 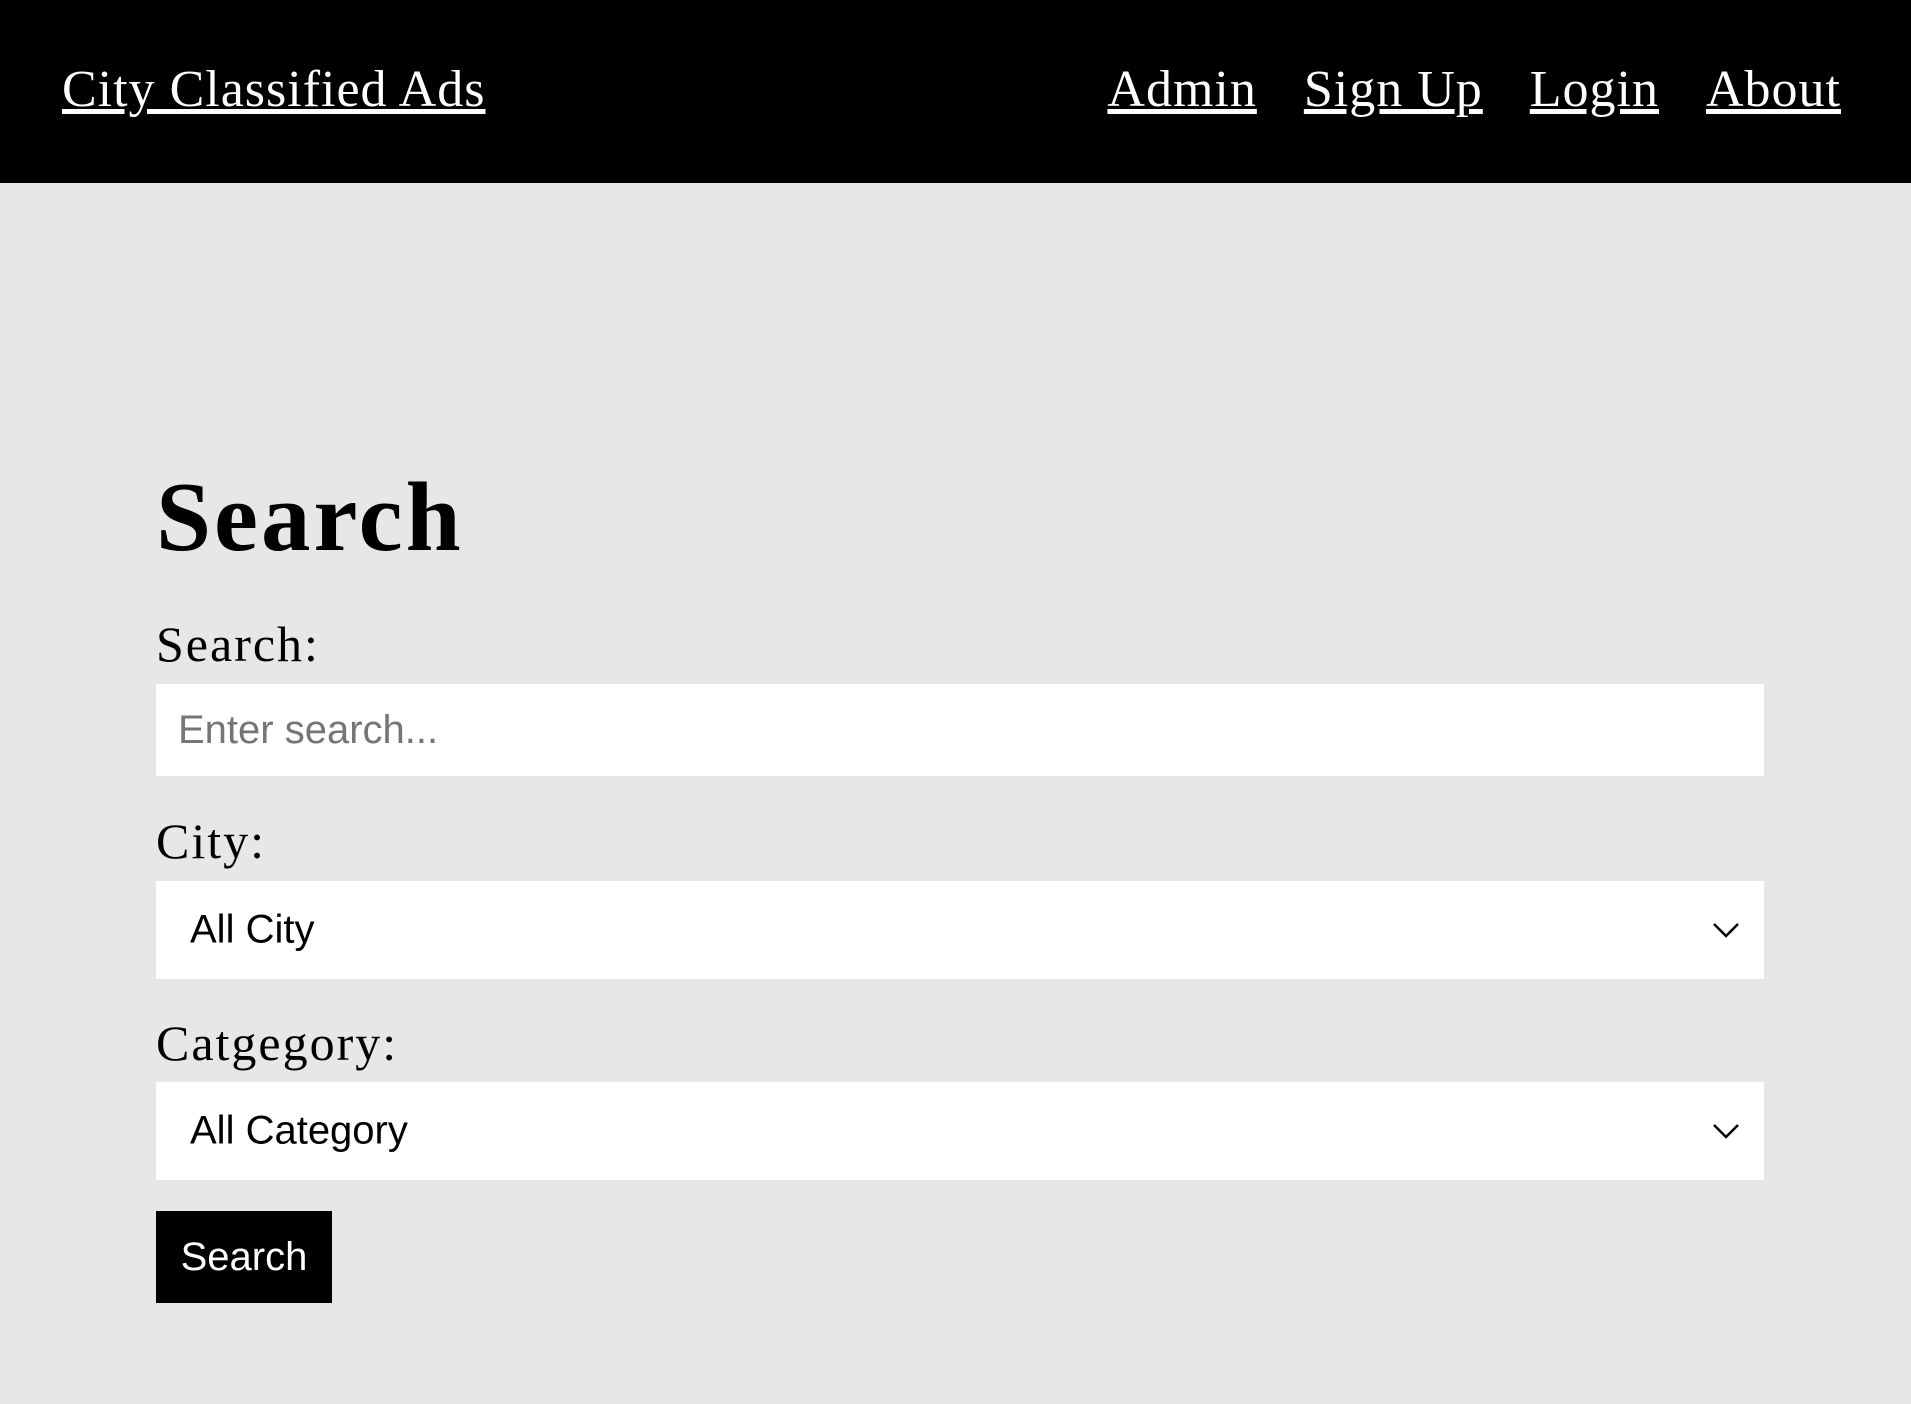 What do you see at coordinates (960, 730) in the screenshot?
I see `search-input` at bounding box center [960, 730].